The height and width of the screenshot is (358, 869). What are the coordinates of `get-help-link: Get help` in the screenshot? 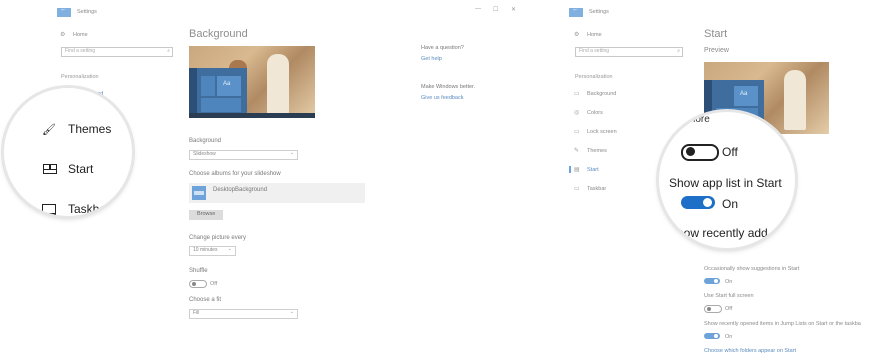 It's located at (431, 59).